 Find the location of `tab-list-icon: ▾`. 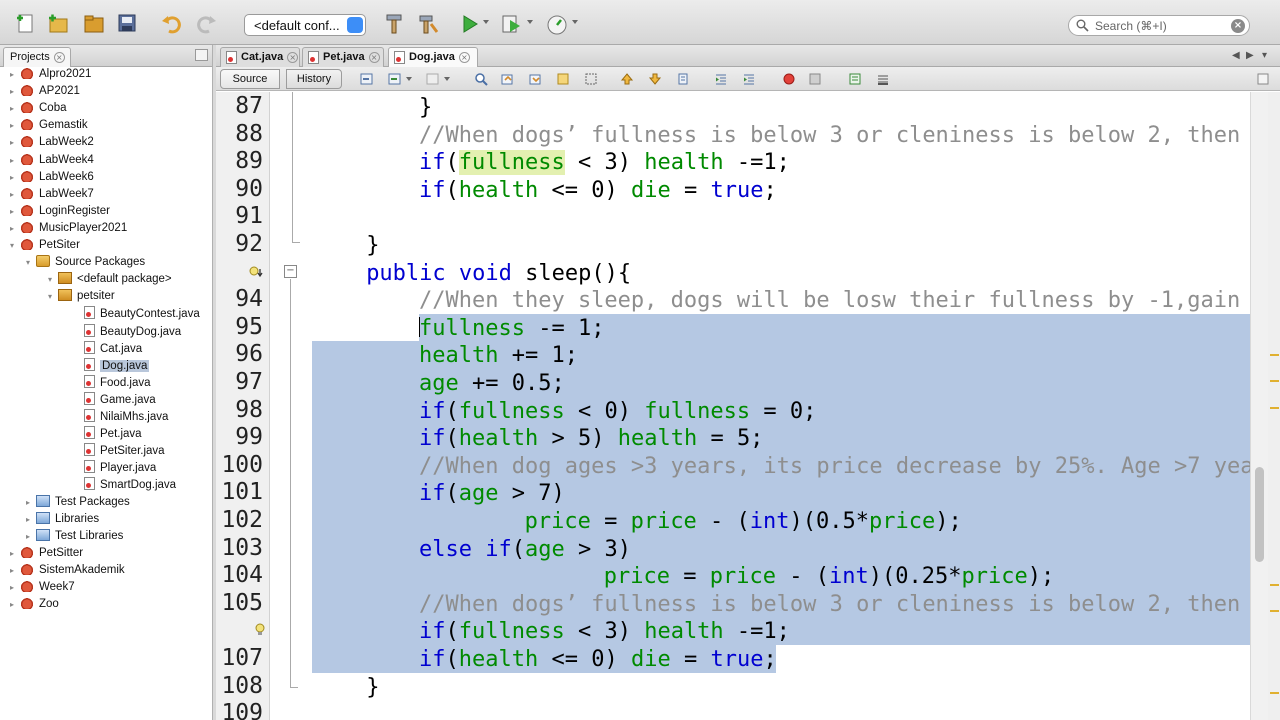

tab-list-icon: ▾ is located at coordinates (1264, 55).